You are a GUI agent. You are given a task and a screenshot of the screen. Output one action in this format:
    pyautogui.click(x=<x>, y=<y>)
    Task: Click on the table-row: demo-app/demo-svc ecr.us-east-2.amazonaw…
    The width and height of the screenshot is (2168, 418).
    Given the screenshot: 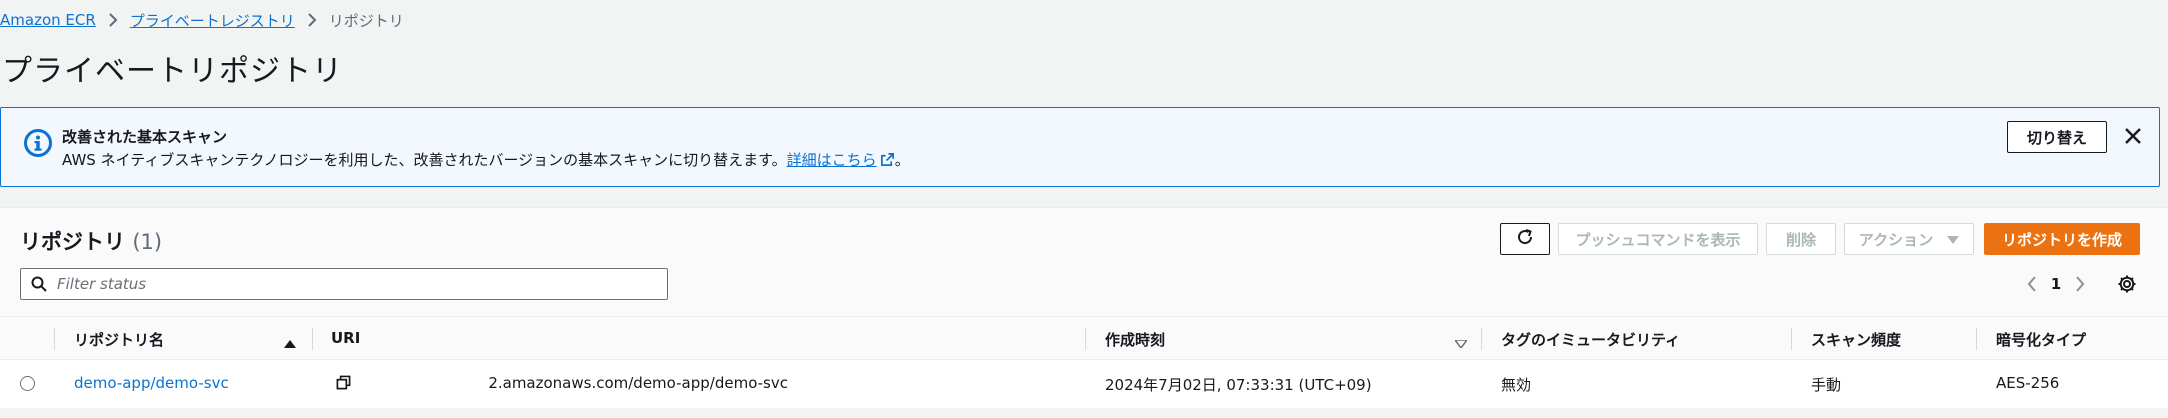 What is the action you would take?
    pyautogui.click(x=1084, y=384)
    